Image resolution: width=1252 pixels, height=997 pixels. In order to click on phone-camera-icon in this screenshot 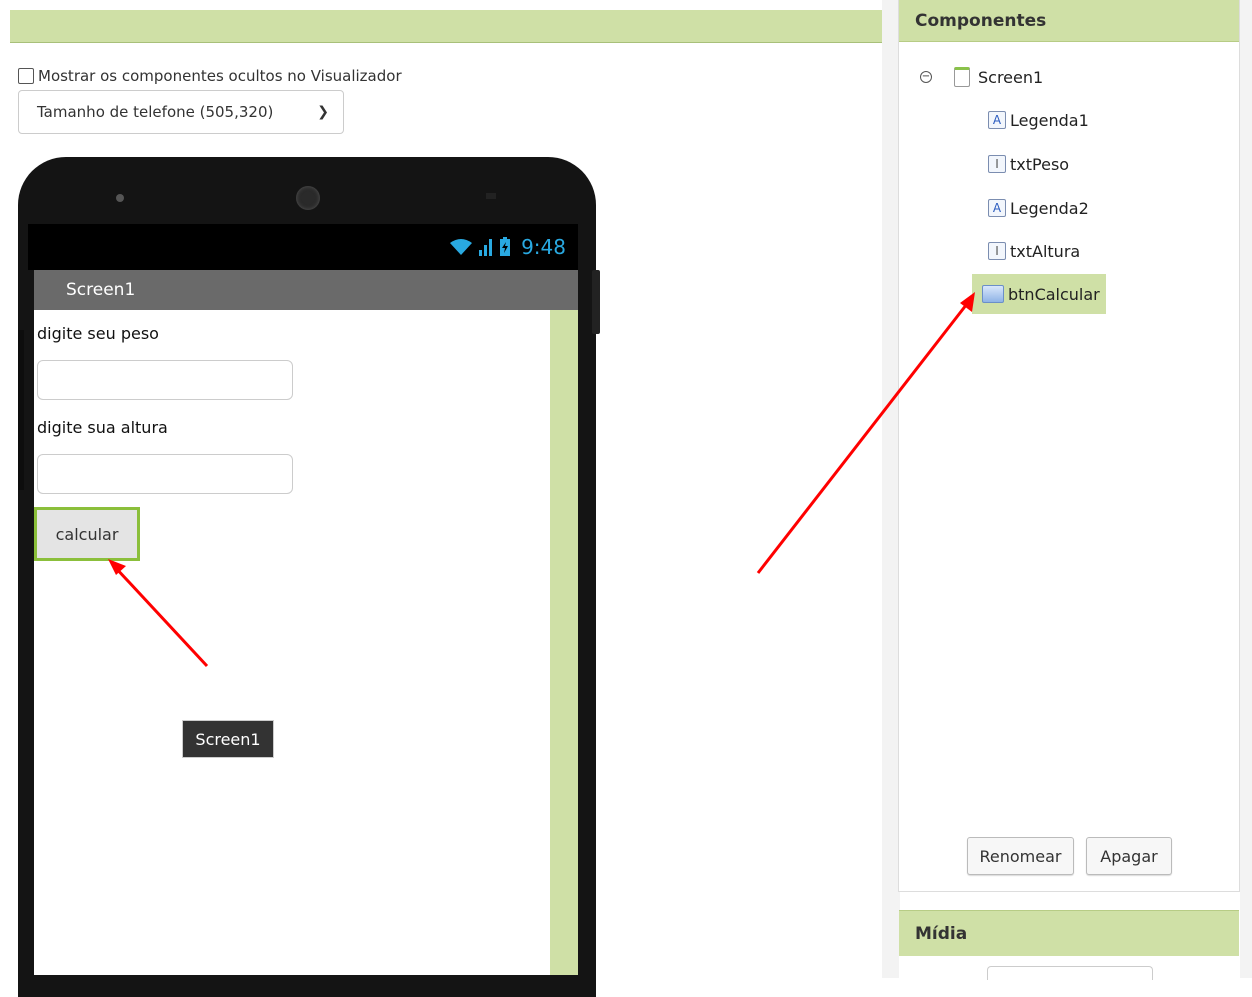, I will do `click(308, 198)`.